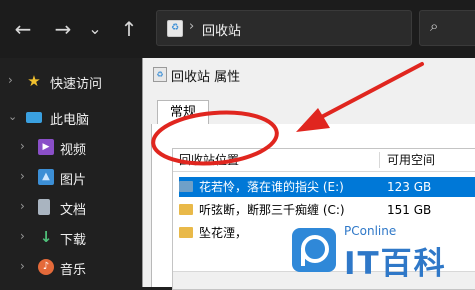 The image size is (475, 290). Describe the element at coordinates (411, 160) in the screenshot. I see `column-header-free-space: 可用空间` at that location.